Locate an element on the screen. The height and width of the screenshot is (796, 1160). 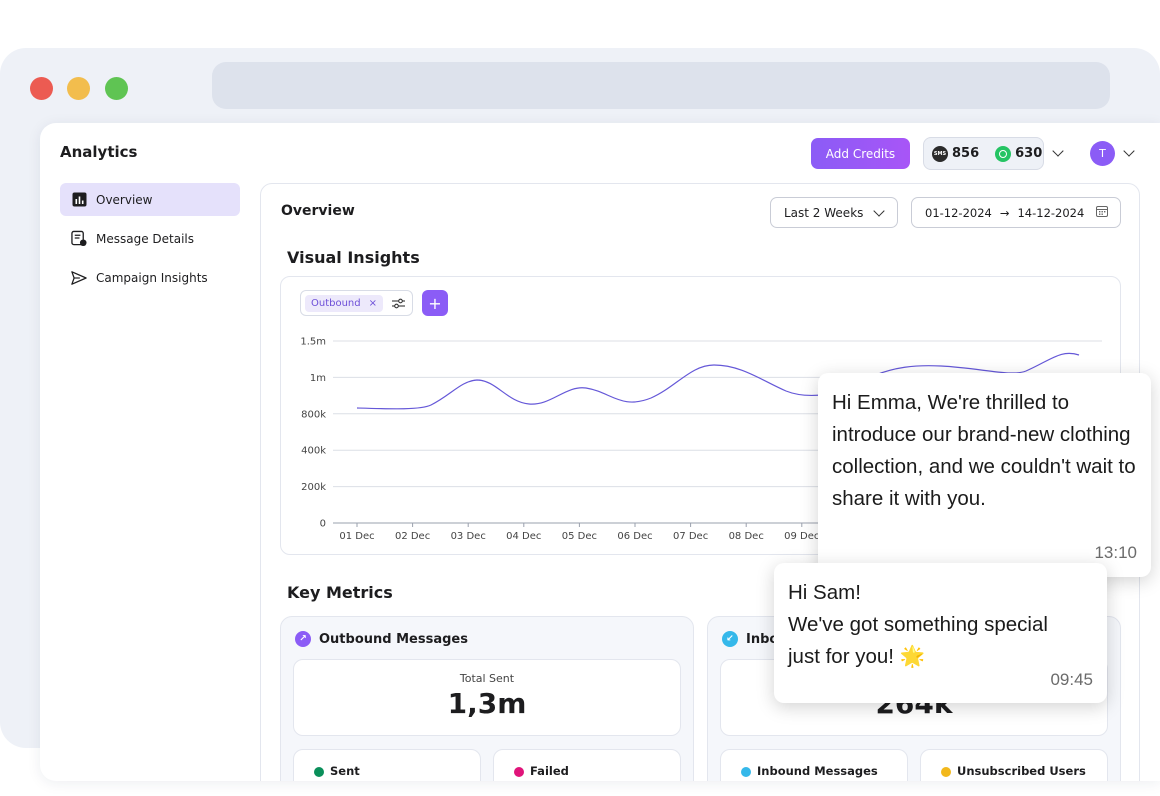
address-bar is located at coordinates (661, 85).